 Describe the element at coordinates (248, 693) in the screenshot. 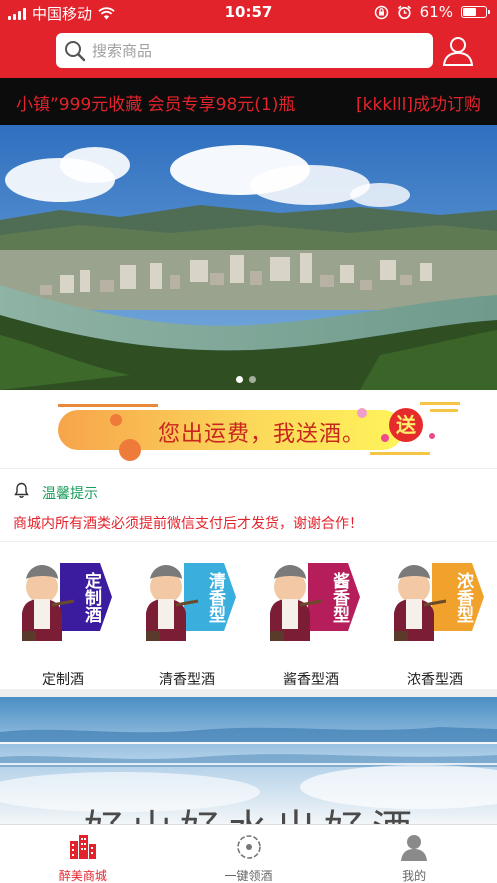

I see `section-divider` at that location.